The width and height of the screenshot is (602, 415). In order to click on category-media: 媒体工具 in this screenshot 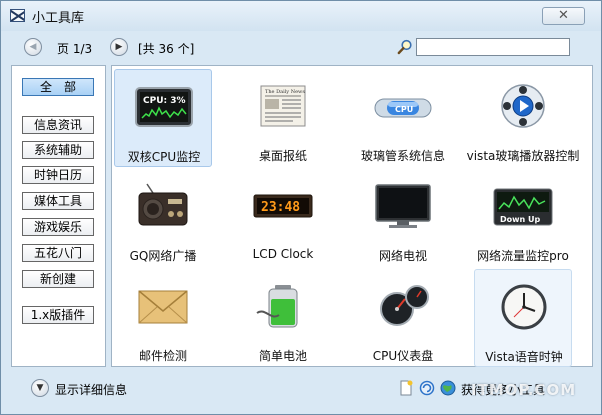, I will do `click(58, 201)`.